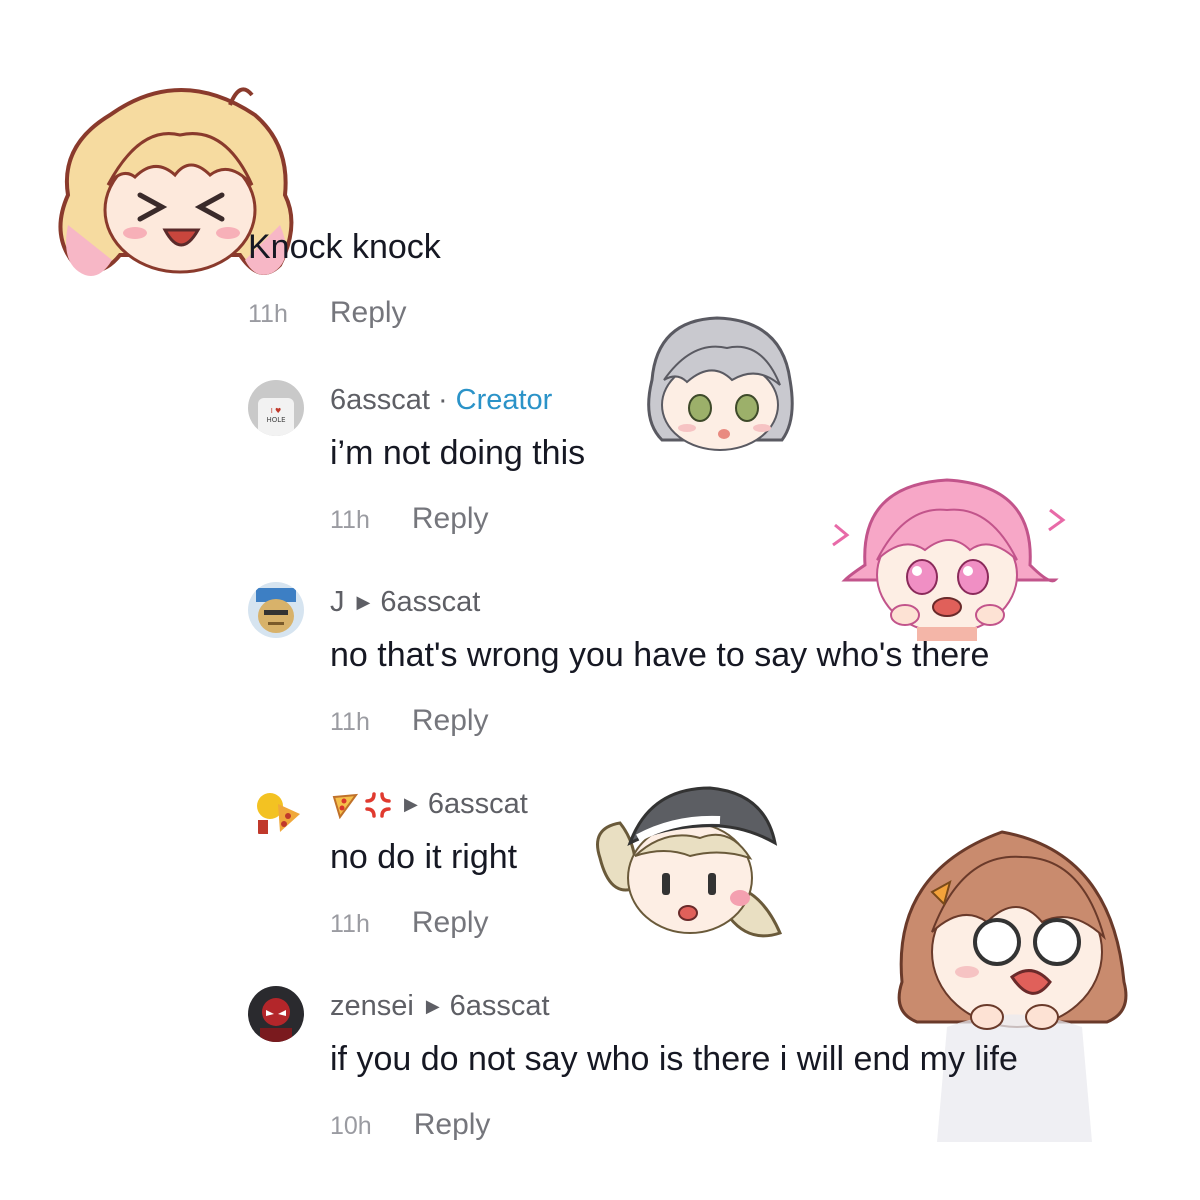 The width and height of the screenshot is (1200, 1200). Describe the element at coordinates (345, 806) in the screenshot. I see `pizza-icon` at that location.